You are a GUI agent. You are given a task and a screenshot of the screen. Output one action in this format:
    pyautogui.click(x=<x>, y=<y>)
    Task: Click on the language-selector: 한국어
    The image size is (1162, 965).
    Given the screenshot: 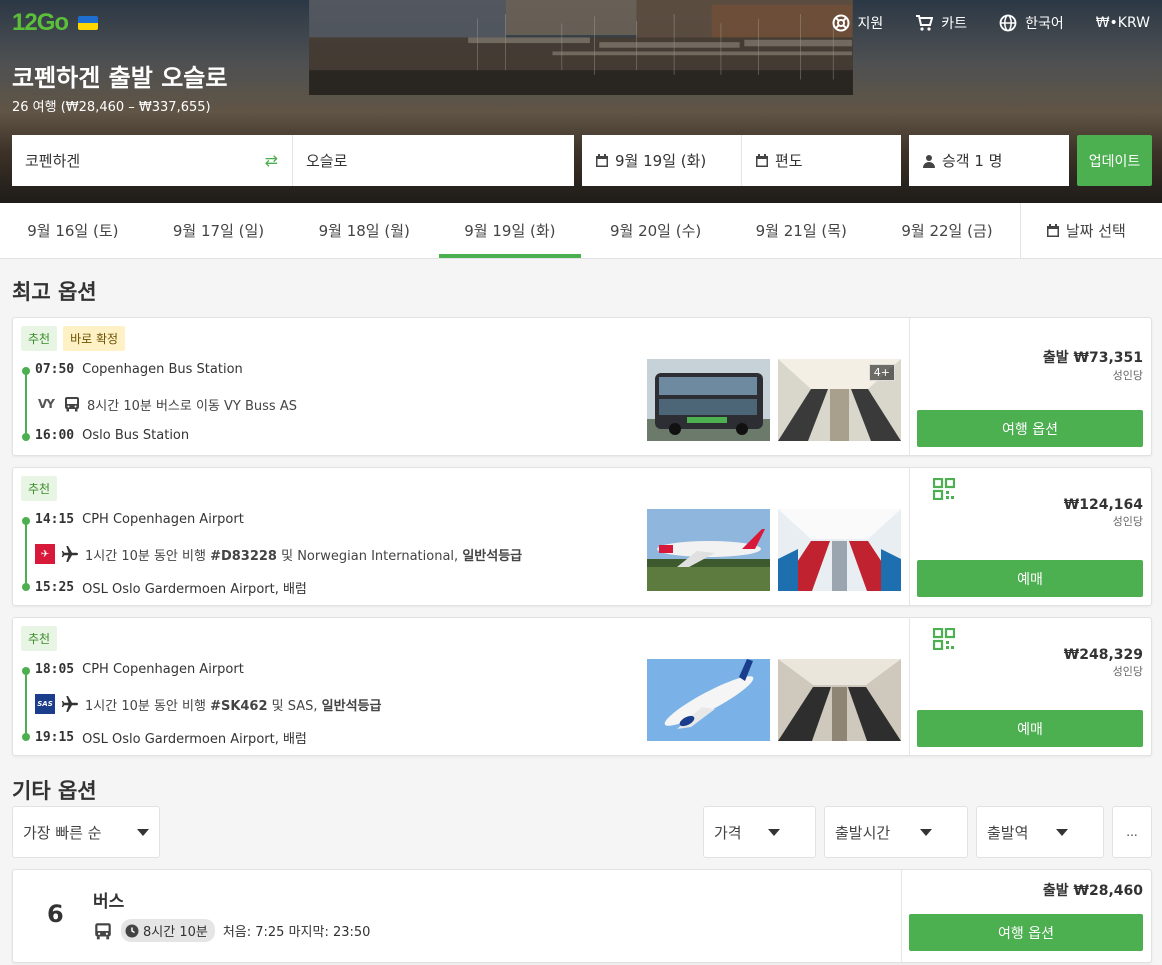 What is the action you would take?
    pyautogui.click(x=1031, y=23)
    